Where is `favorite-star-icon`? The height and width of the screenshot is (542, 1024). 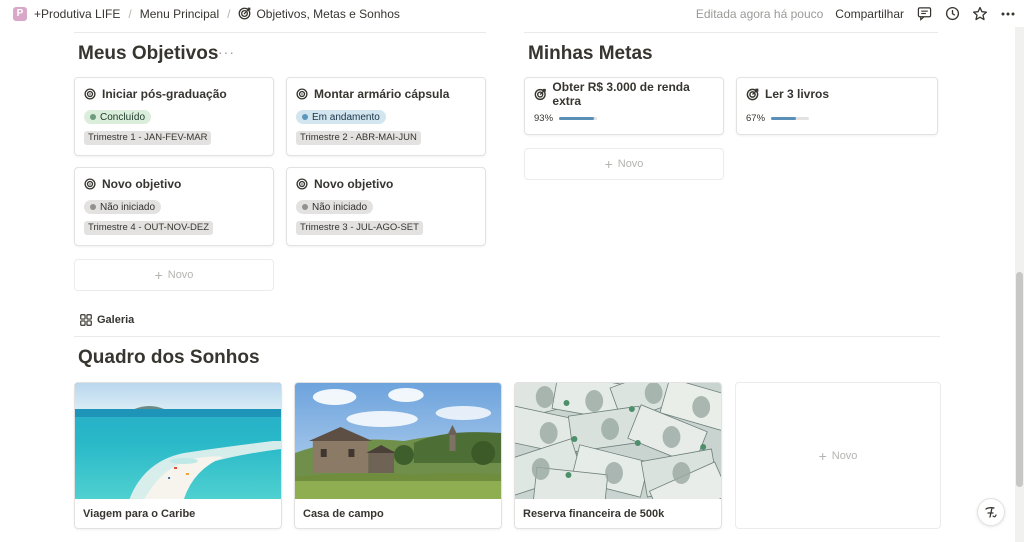 favorite-star-icon is located at coordinates (980, 14).